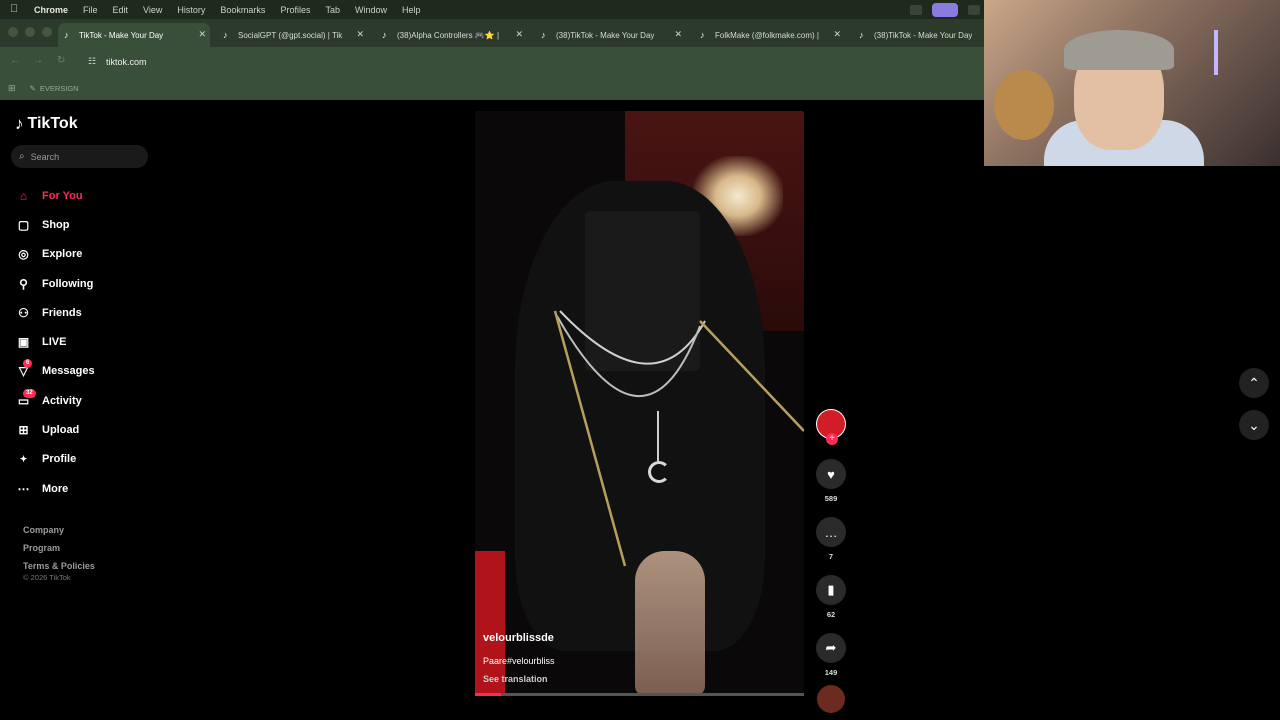 The width and height of the screenshot is (1280, 720). Describe the element at coordinates (59, 530) in the screenshot. I see `footer-link-company: Company` at that location.